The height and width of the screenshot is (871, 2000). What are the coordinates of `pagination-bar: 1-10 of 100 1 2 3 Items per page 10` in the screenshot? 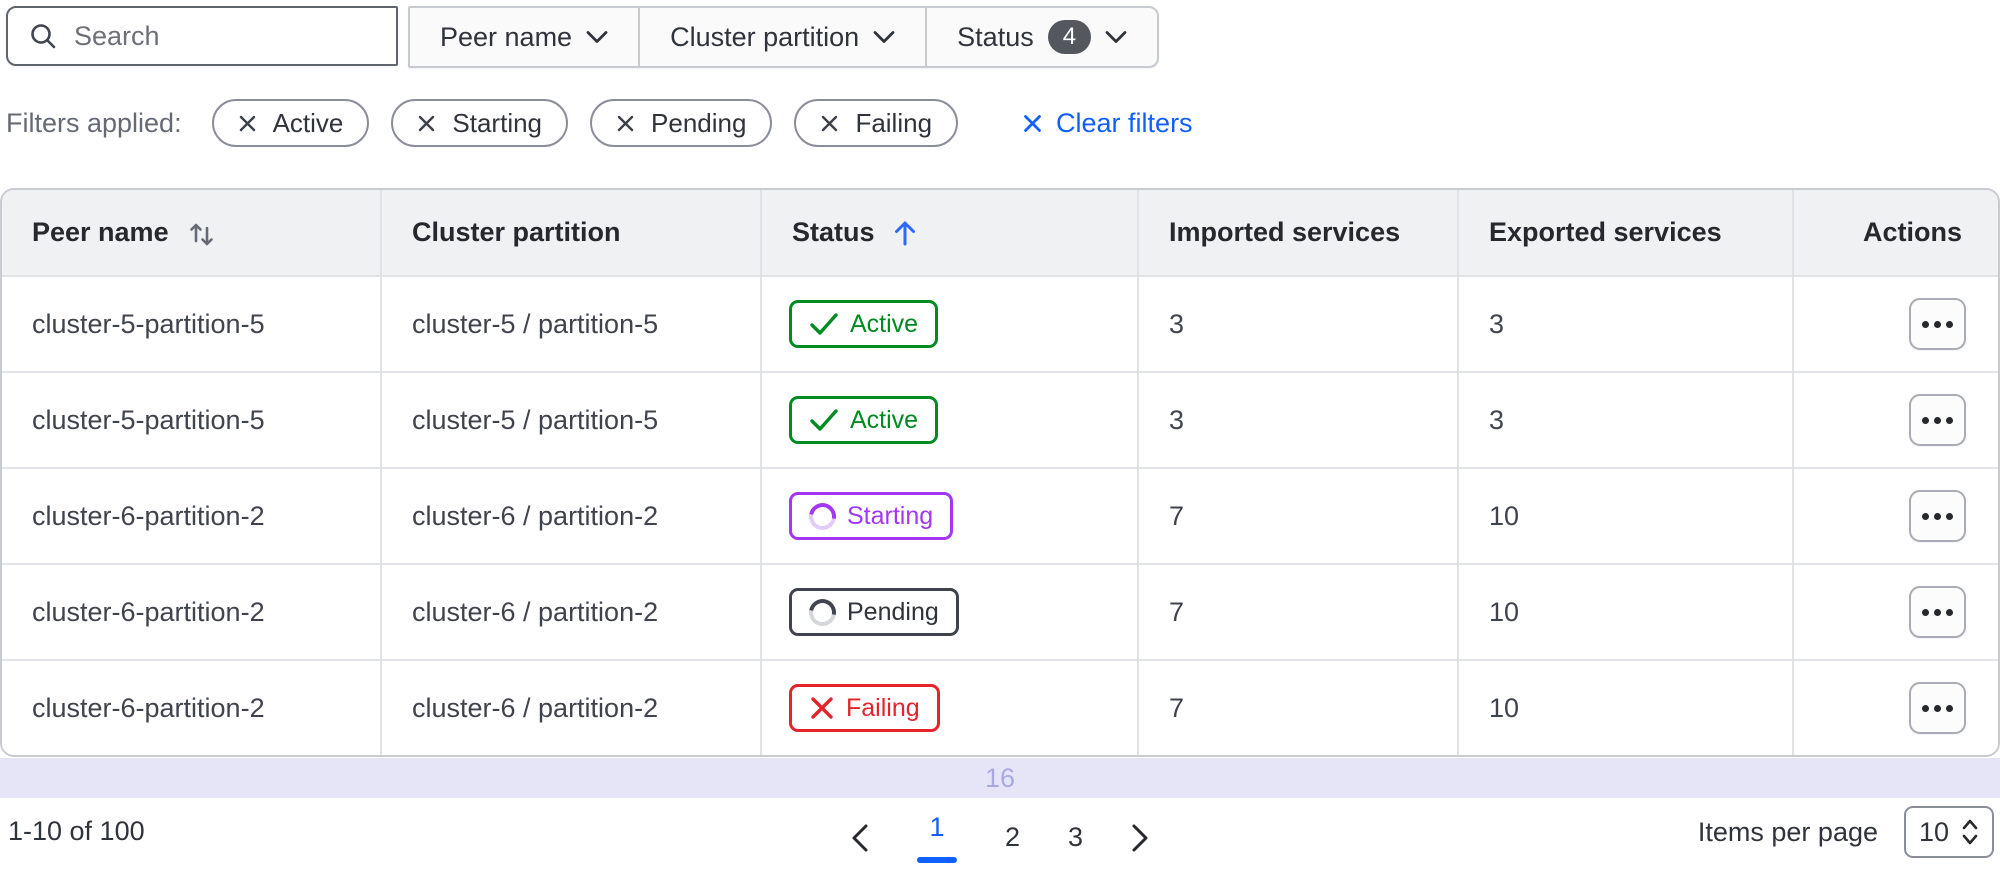 It's located at (1000, 831).